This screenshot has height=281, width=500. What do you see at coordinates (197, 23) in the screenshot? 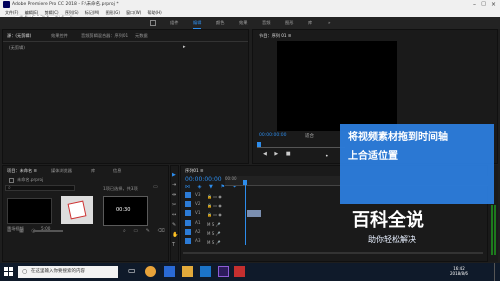
I see `workspace-tab-editing: 编辑` at bounding box center [197, 23].